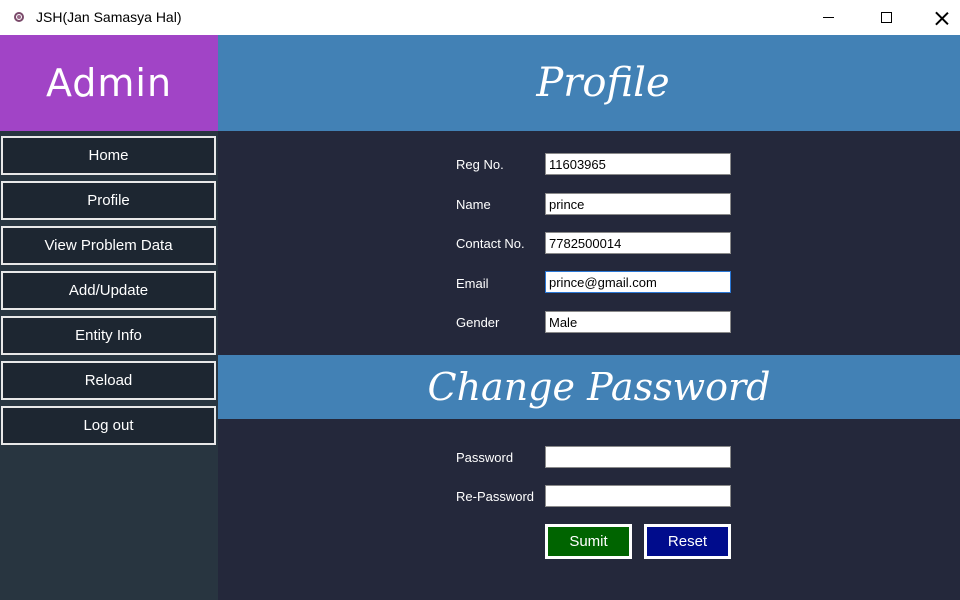 This screenshot has height=600, width=960. Describe the element at coordinates (108, 245) in the screenshot. I see `sidebar-item-view-problem-data: View Problem Data` at that location.